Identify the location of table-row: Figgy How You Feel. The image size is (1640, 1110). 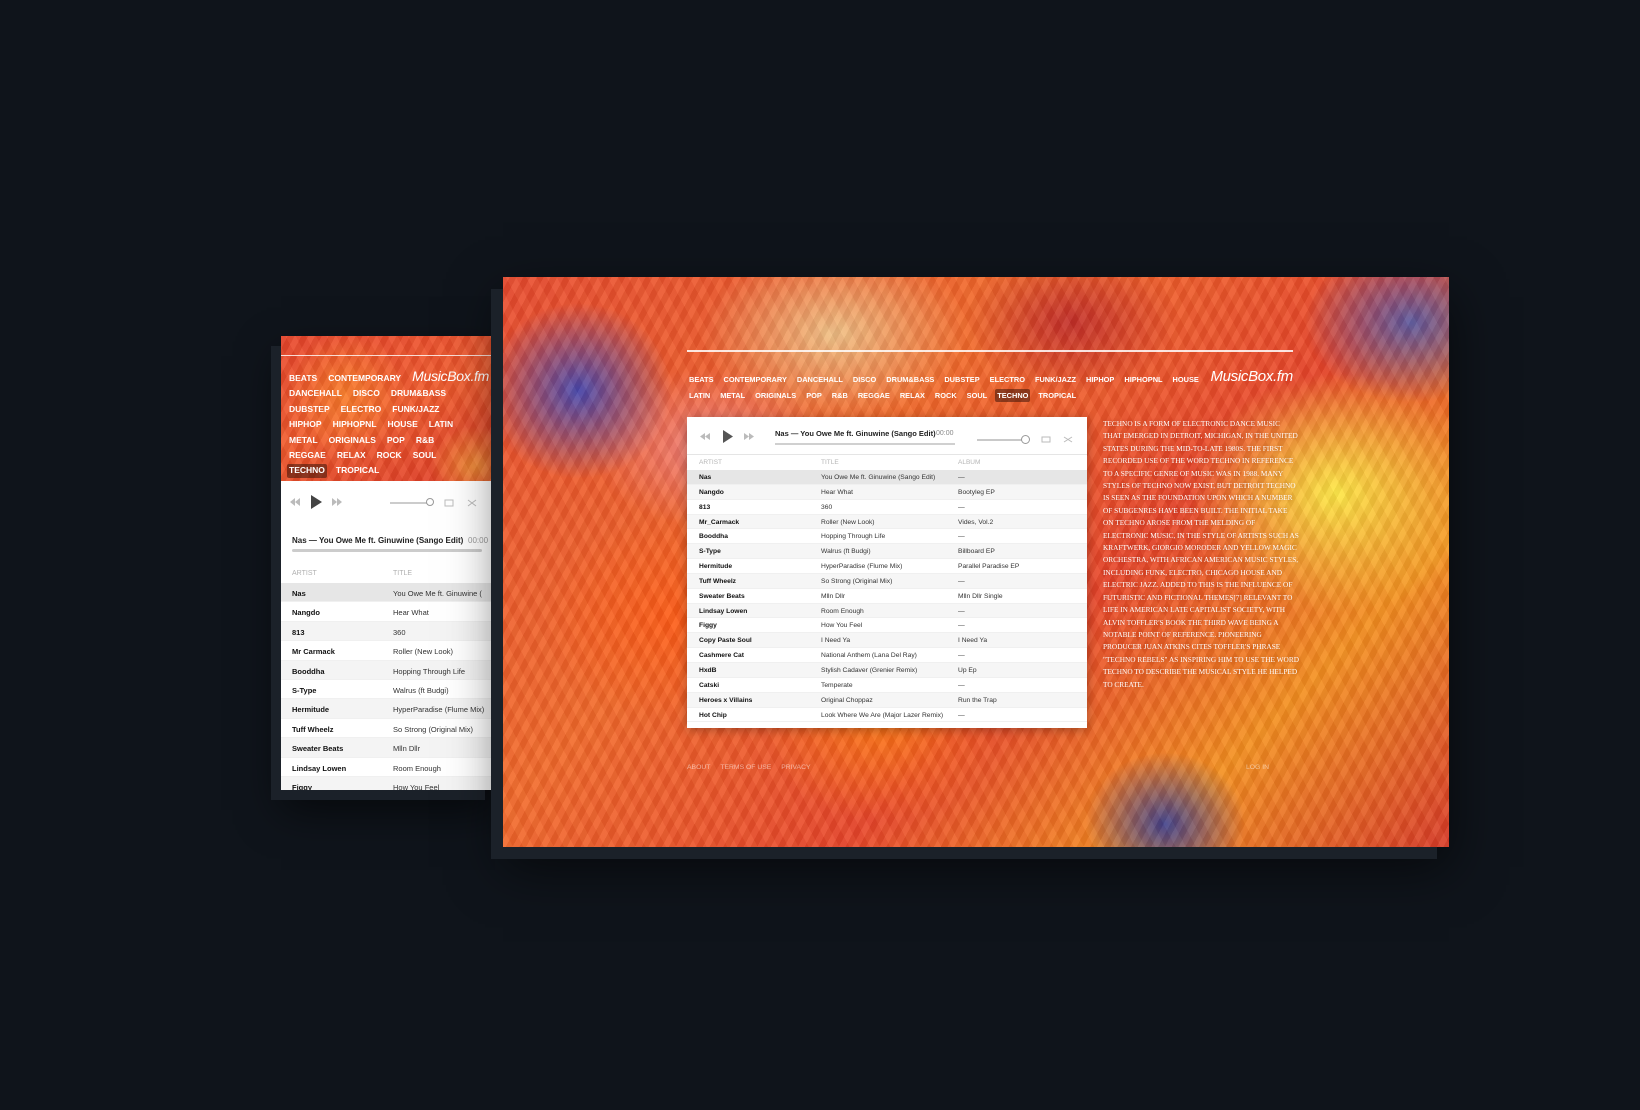
(388, 783).